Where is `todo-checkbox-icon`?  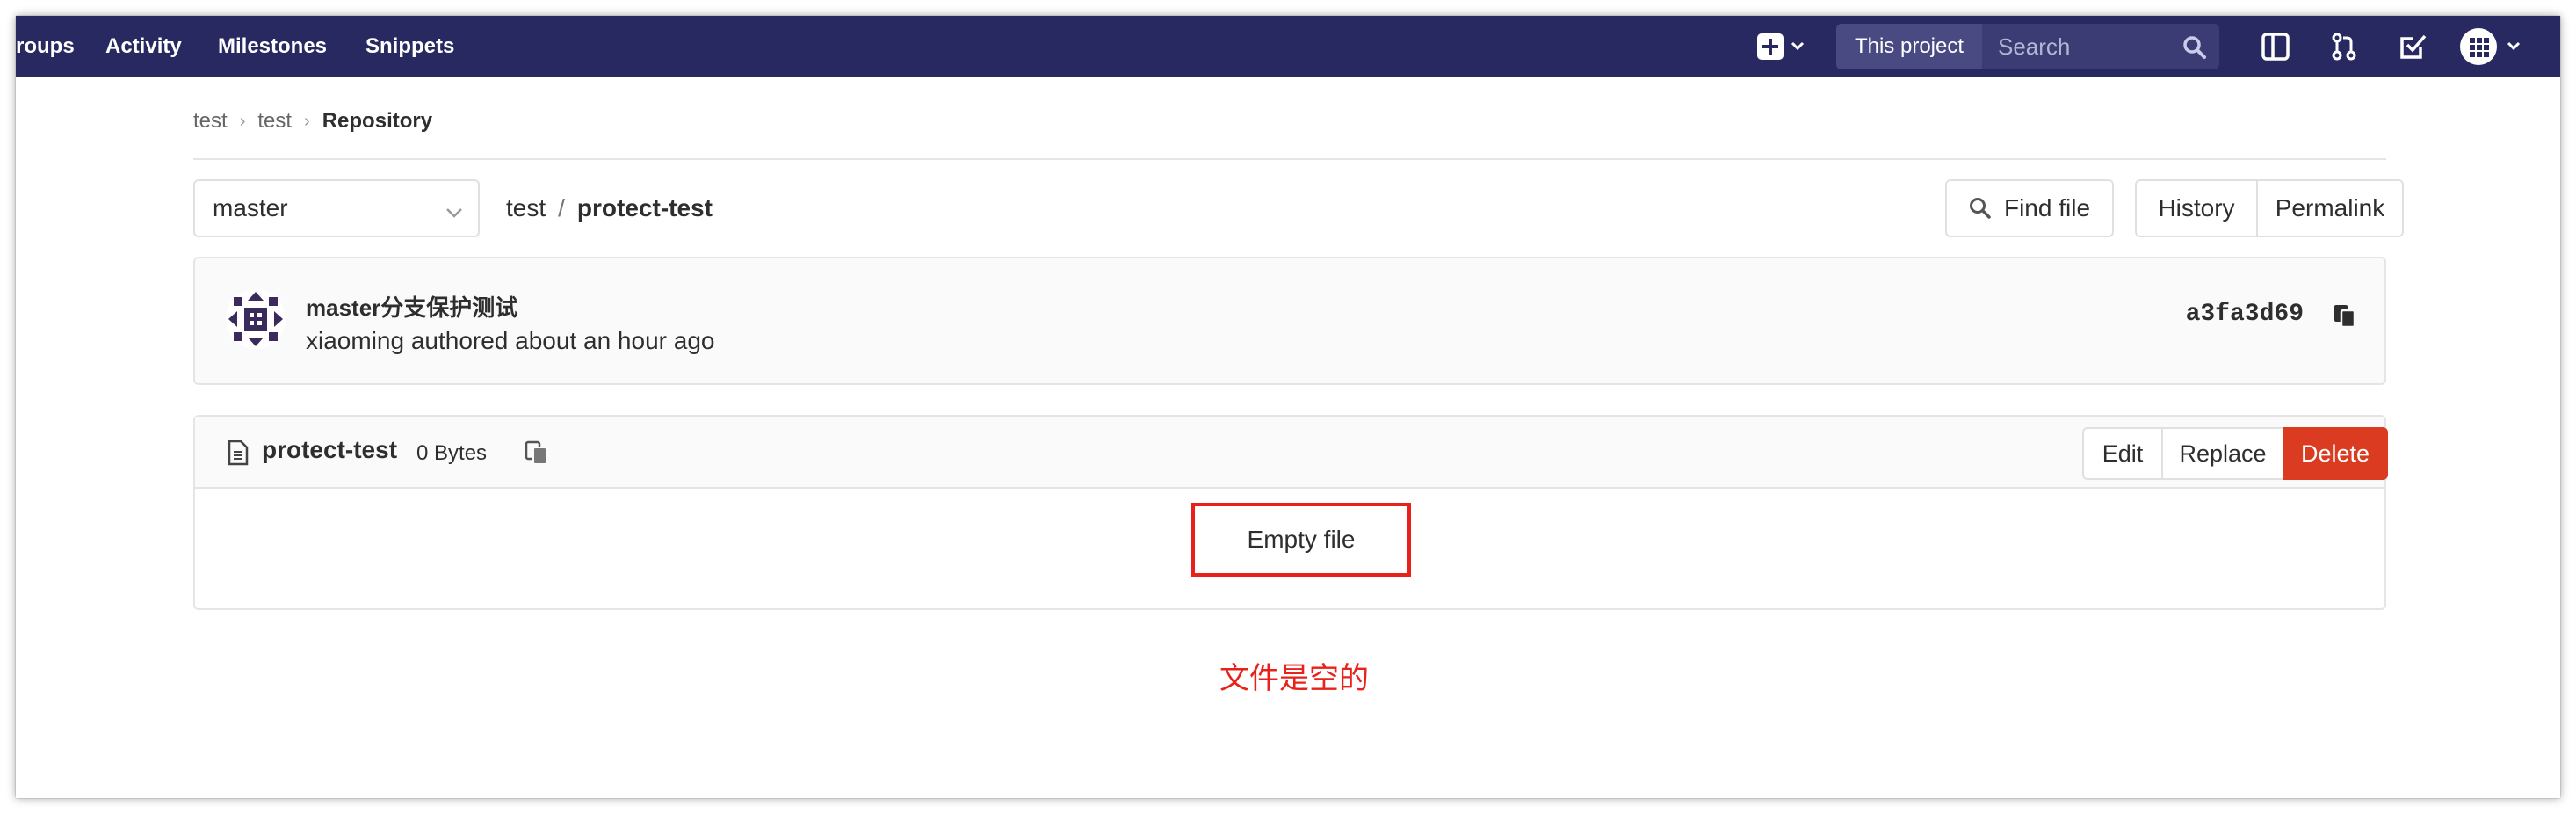
todo-checkbox-icon is located at coordinates (2412, 46).